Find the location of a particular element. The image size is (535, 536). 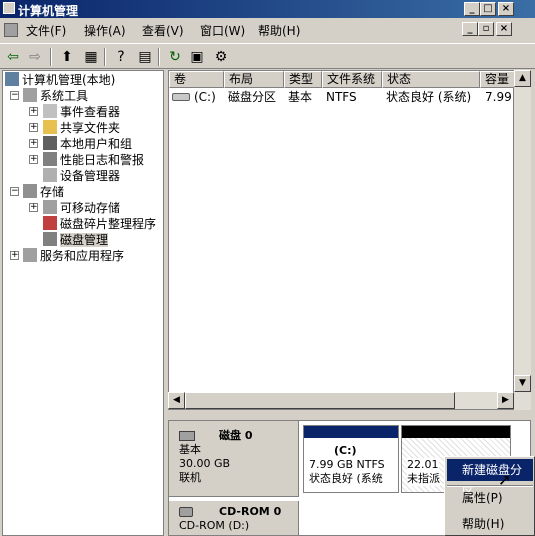

horizontal-scrollbar: ◀ ▶ is located at coordinates (341, 400).